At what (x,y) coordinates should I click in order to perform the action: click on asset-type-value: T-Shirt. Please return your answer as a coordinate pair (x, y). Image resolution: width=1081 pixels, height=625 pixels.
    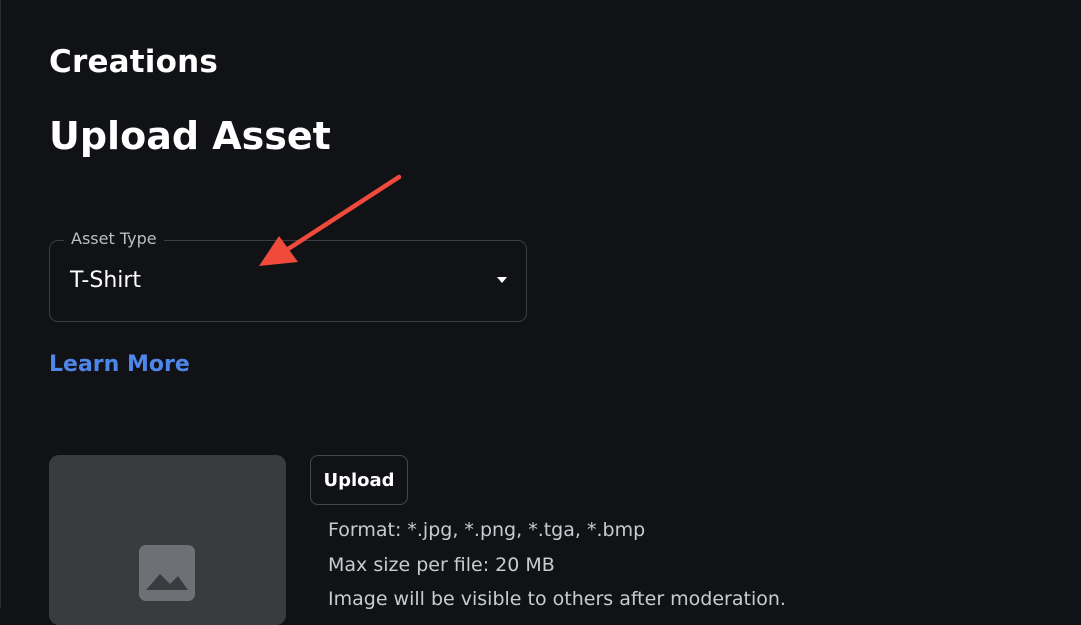
    Looking at the image, I should click on (106, 280).